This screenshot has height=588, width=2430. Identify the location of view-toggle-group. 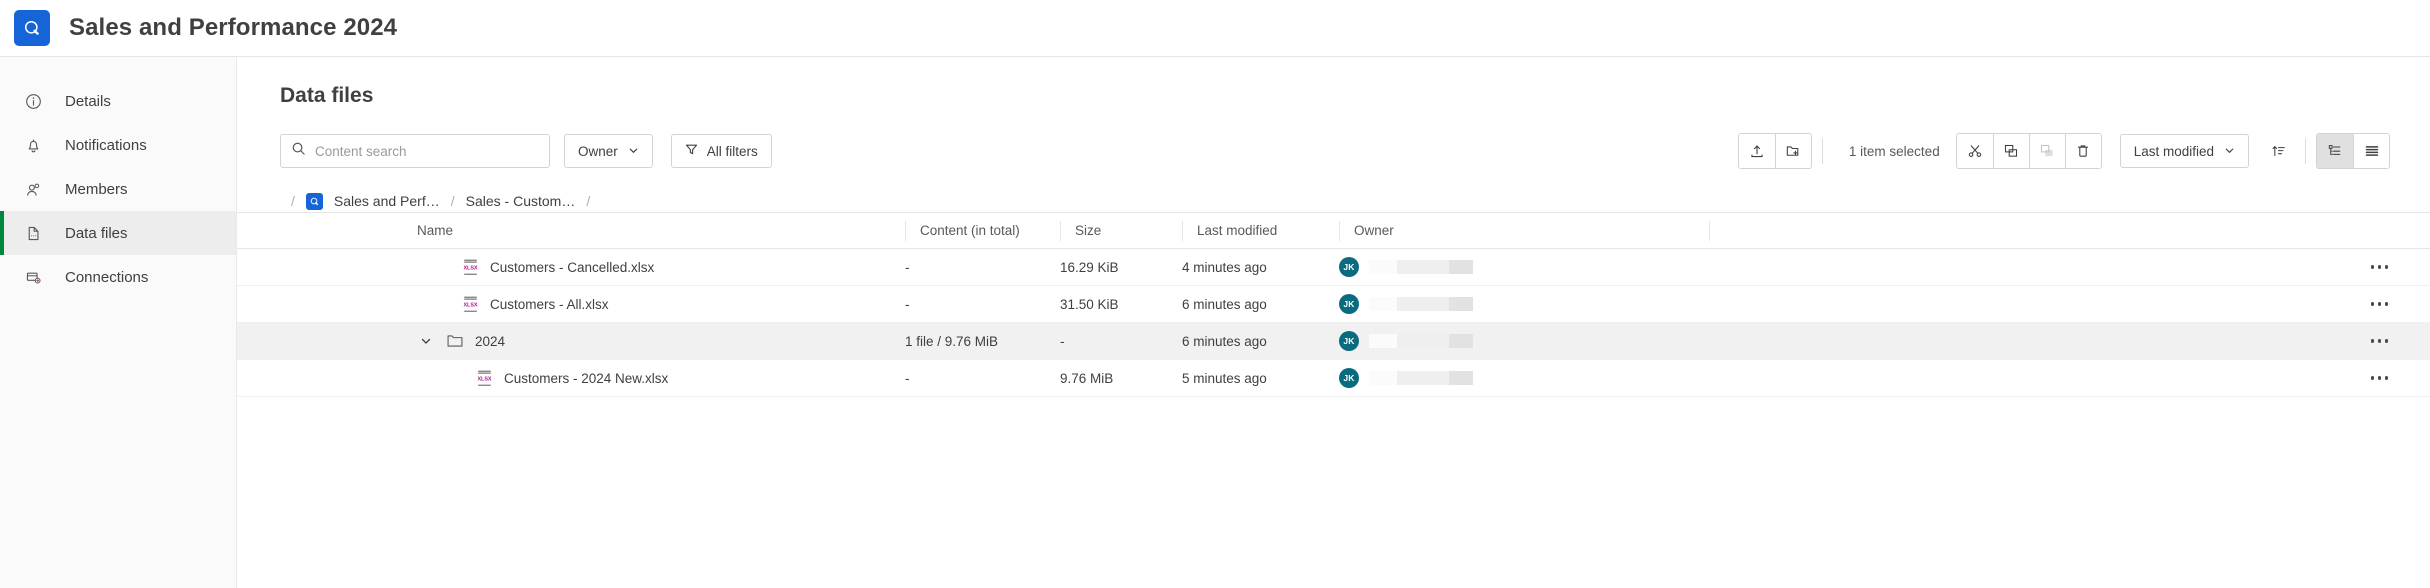
(2353, 151).